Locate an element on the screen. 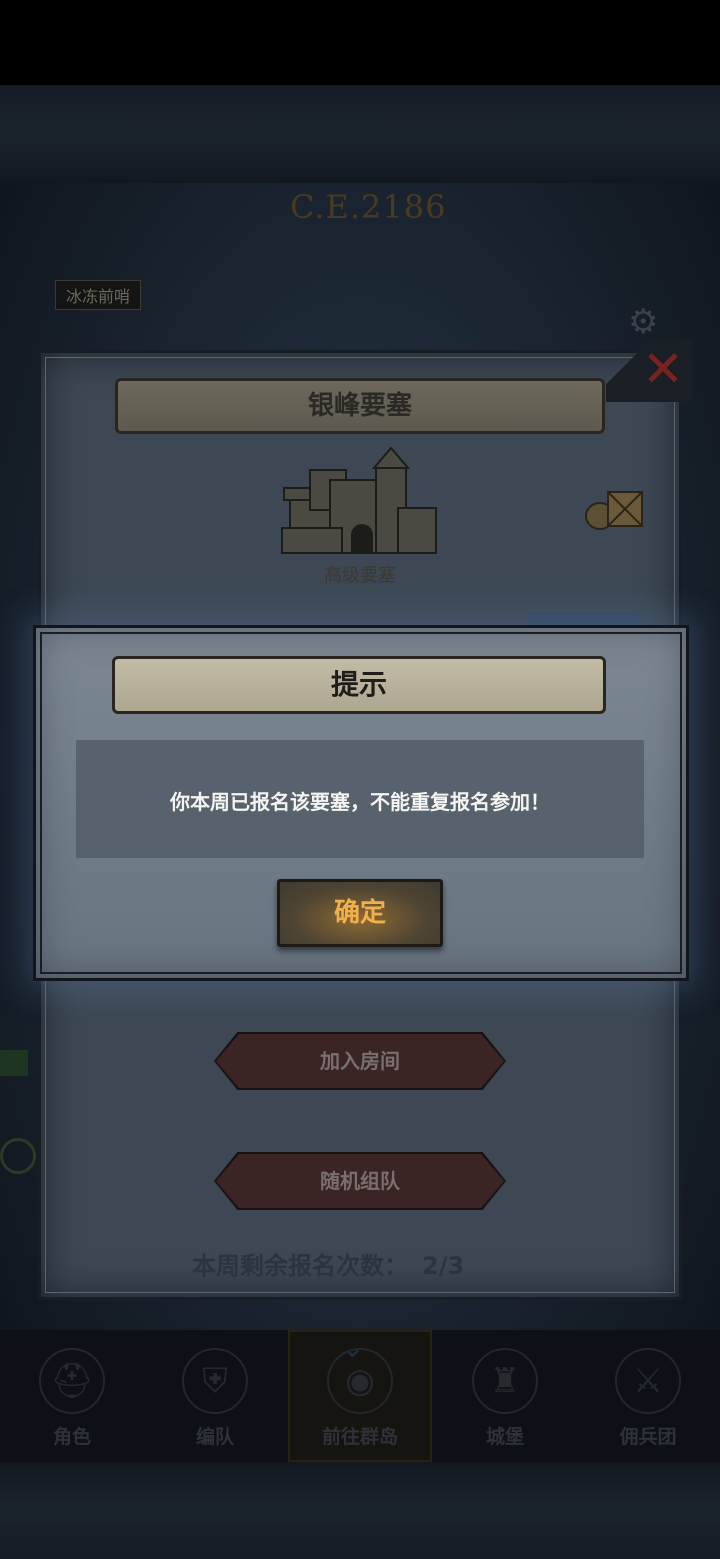 This screenshot has width=720, height=1559. castle-label: 高级要塞 is located at coordinates (360, 575).